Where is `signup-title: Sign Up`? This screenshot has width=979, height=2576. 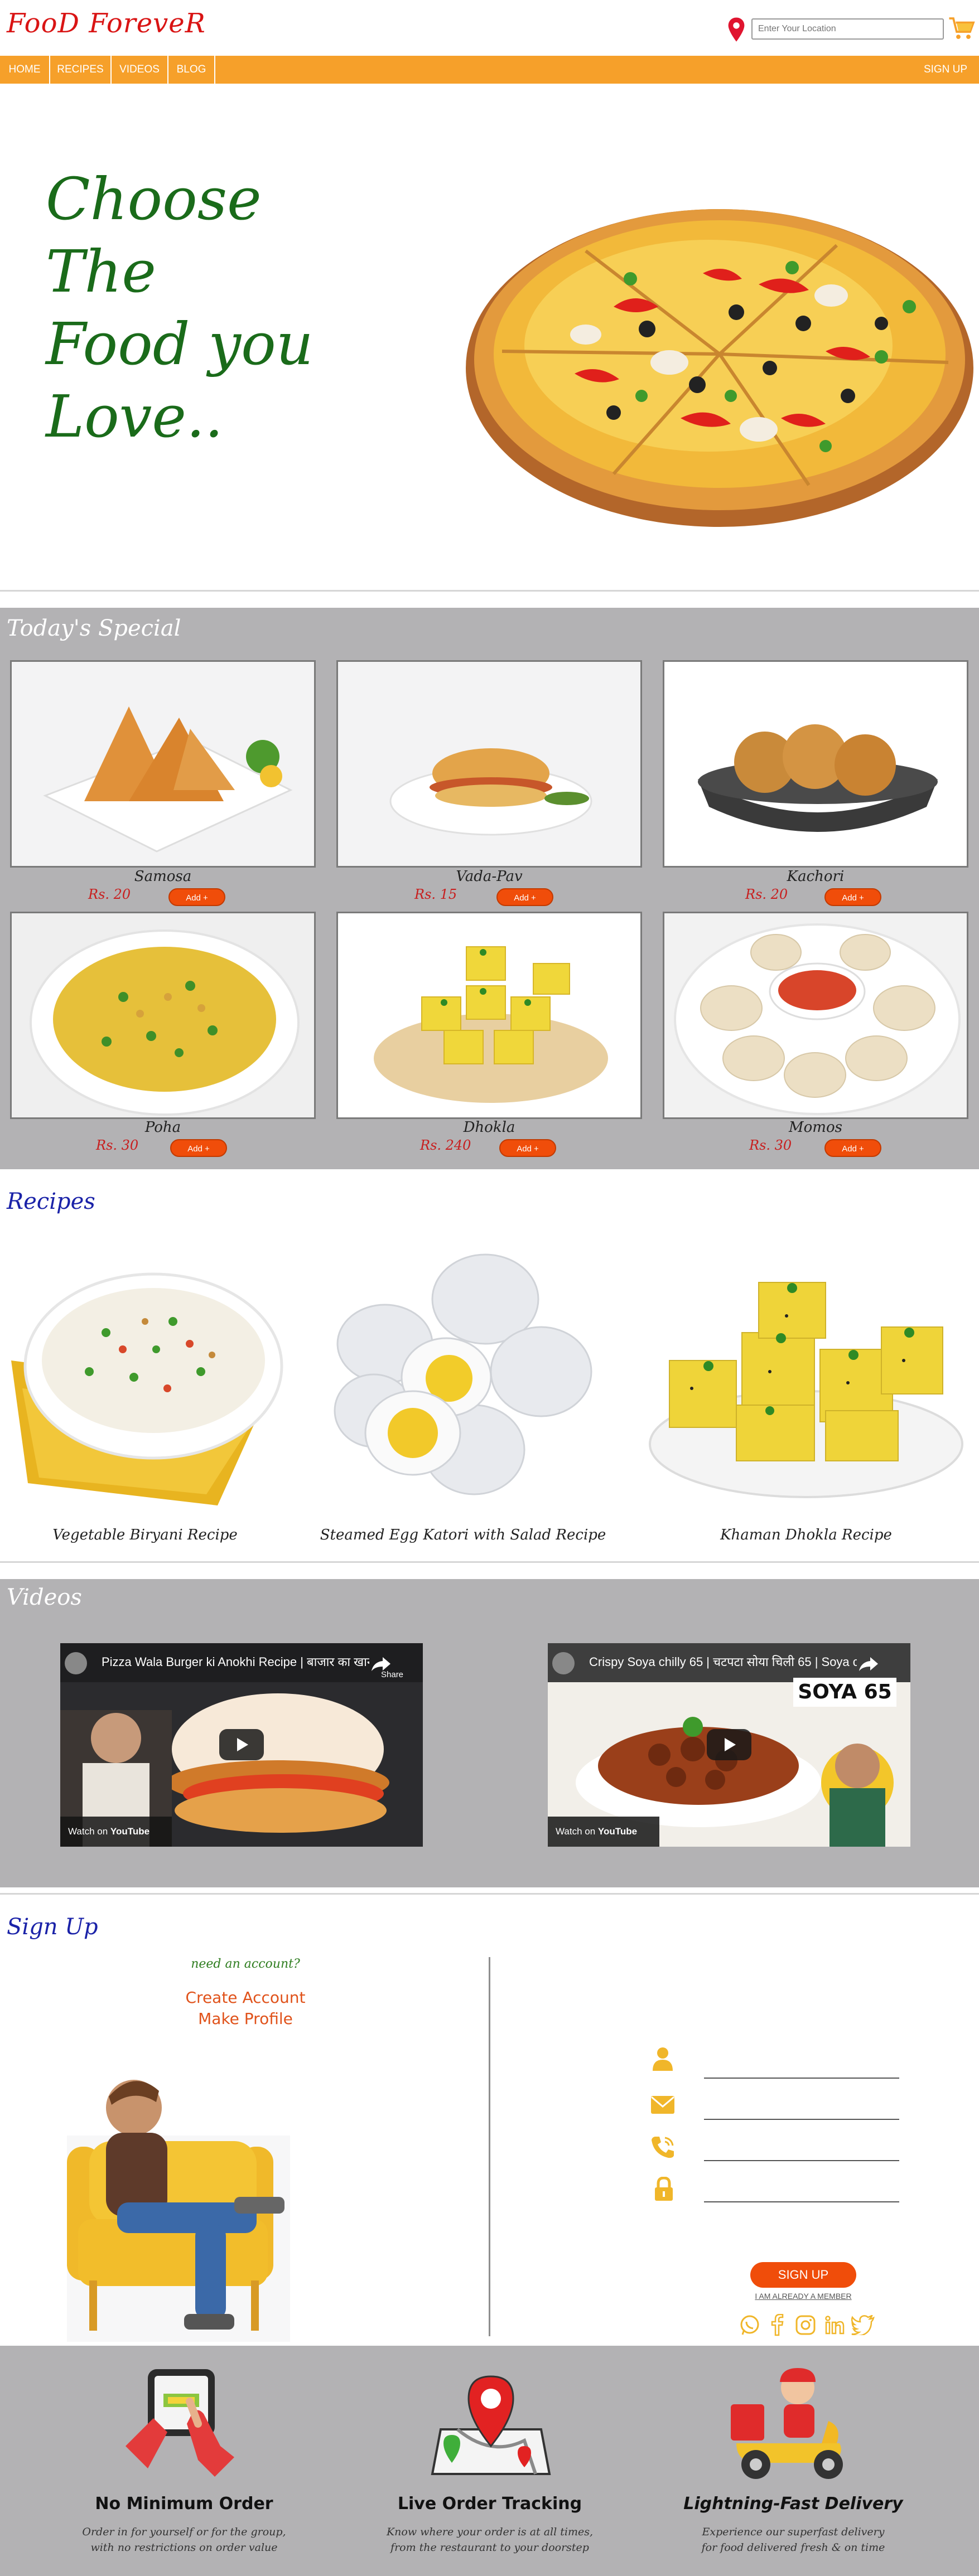
signup-title: Sign Up is located at coordinates (52, 1927).